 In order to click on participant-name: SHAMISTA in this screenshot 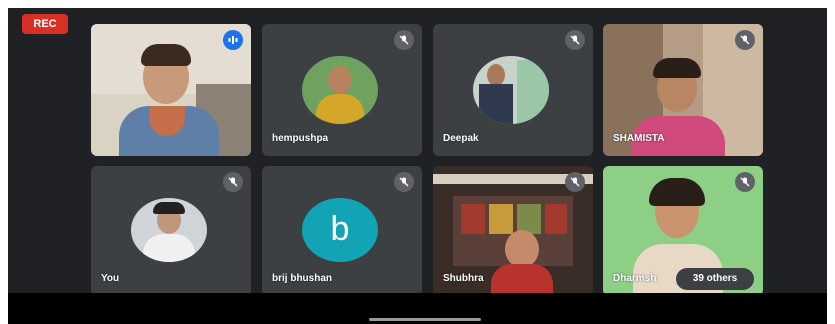, I will do `click(639, 138)`.